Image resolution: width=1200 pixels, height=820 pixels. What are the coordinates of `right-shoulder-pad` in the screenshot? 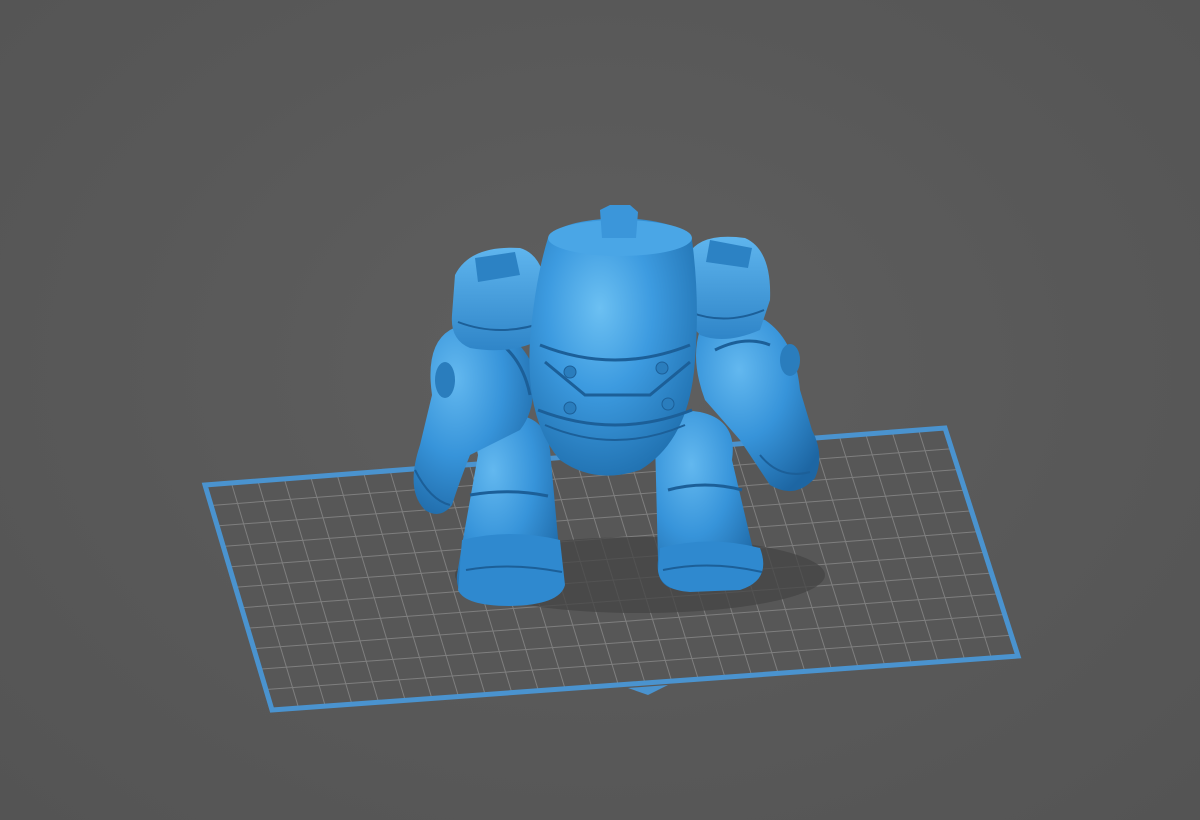 It's located at (728, 287).